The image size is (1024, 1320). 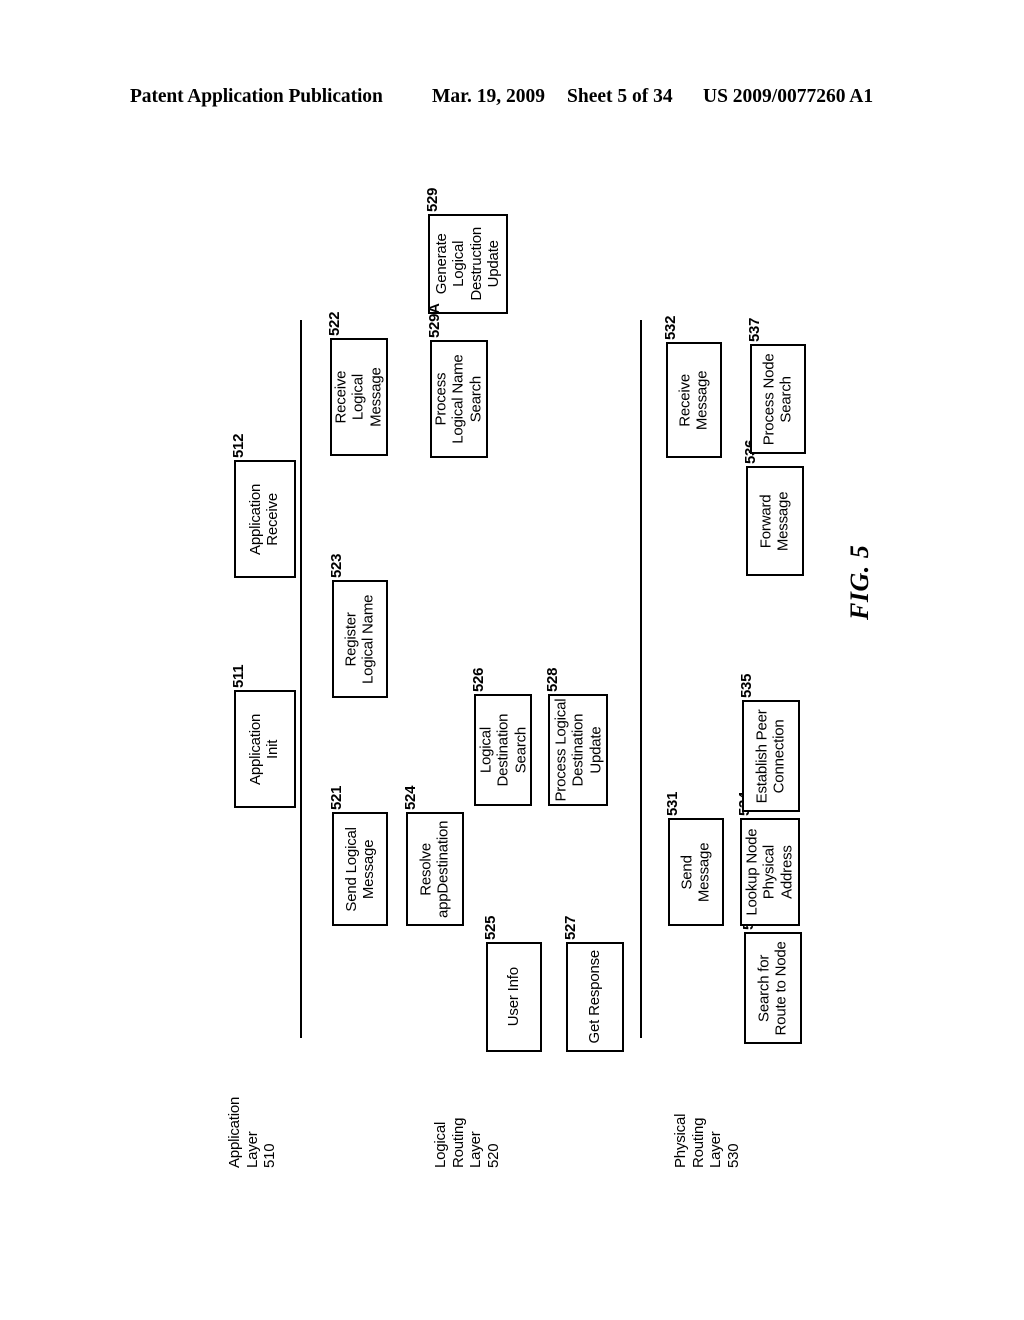 What do you see at coordinates (336, 565) in the screenshot?
I see `reference-numeral-523: 523` at bounding box center [336, 565].